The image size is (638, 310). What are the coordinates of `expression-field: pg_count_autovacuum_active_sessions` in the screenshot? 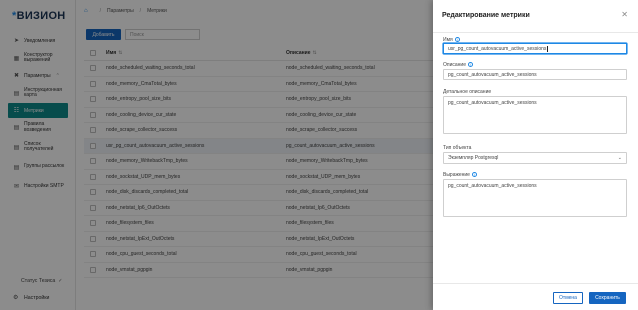 It's located at (535, 198).